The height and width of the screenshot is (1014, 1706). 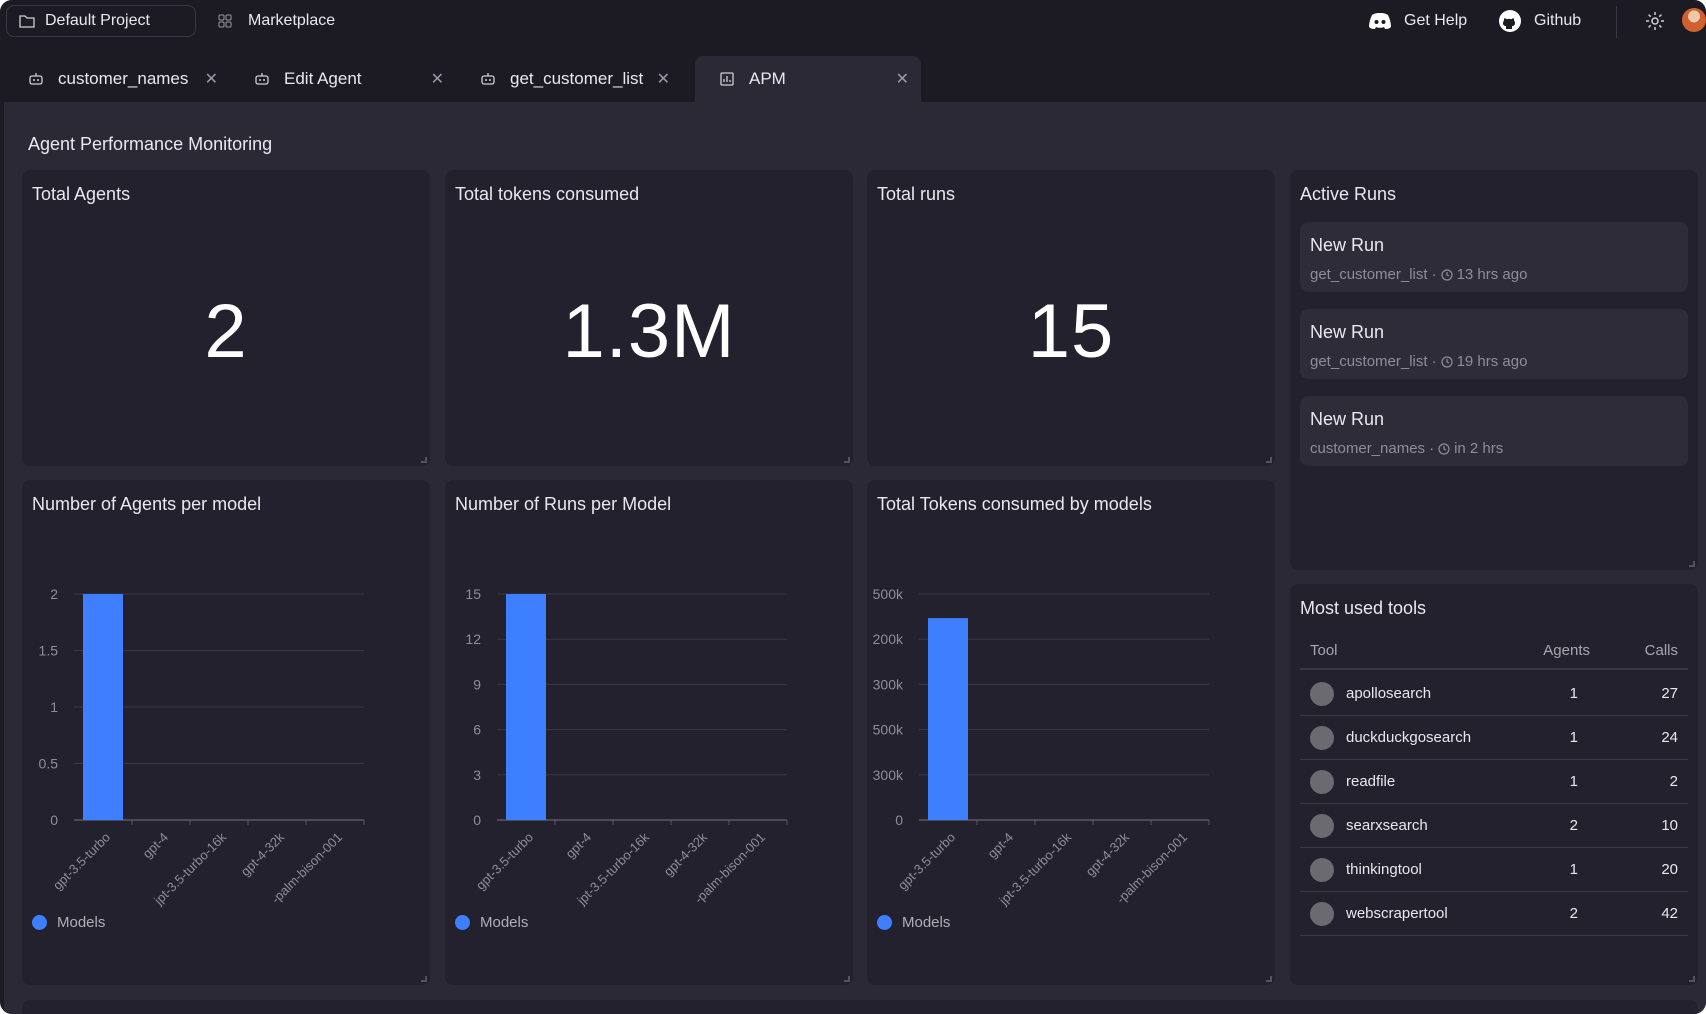 I want to click on y-tick-label: 3, so click(x=477, y=775).